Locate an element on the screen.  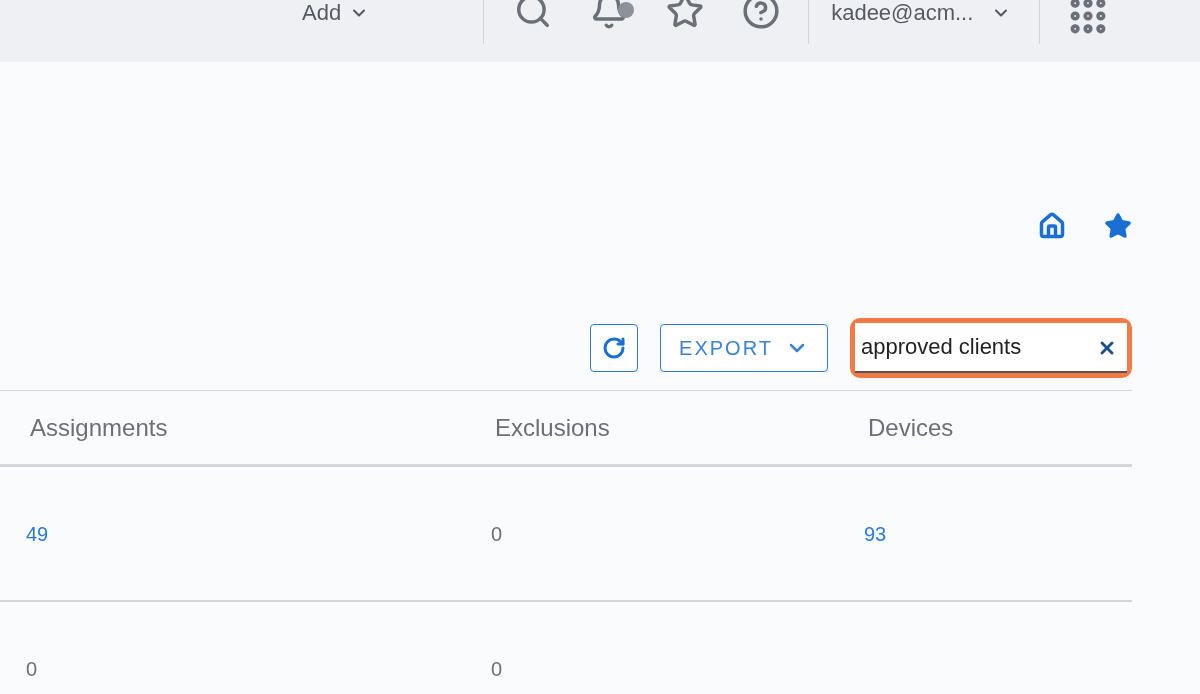
help-icon is located at coordinates (761, 15).